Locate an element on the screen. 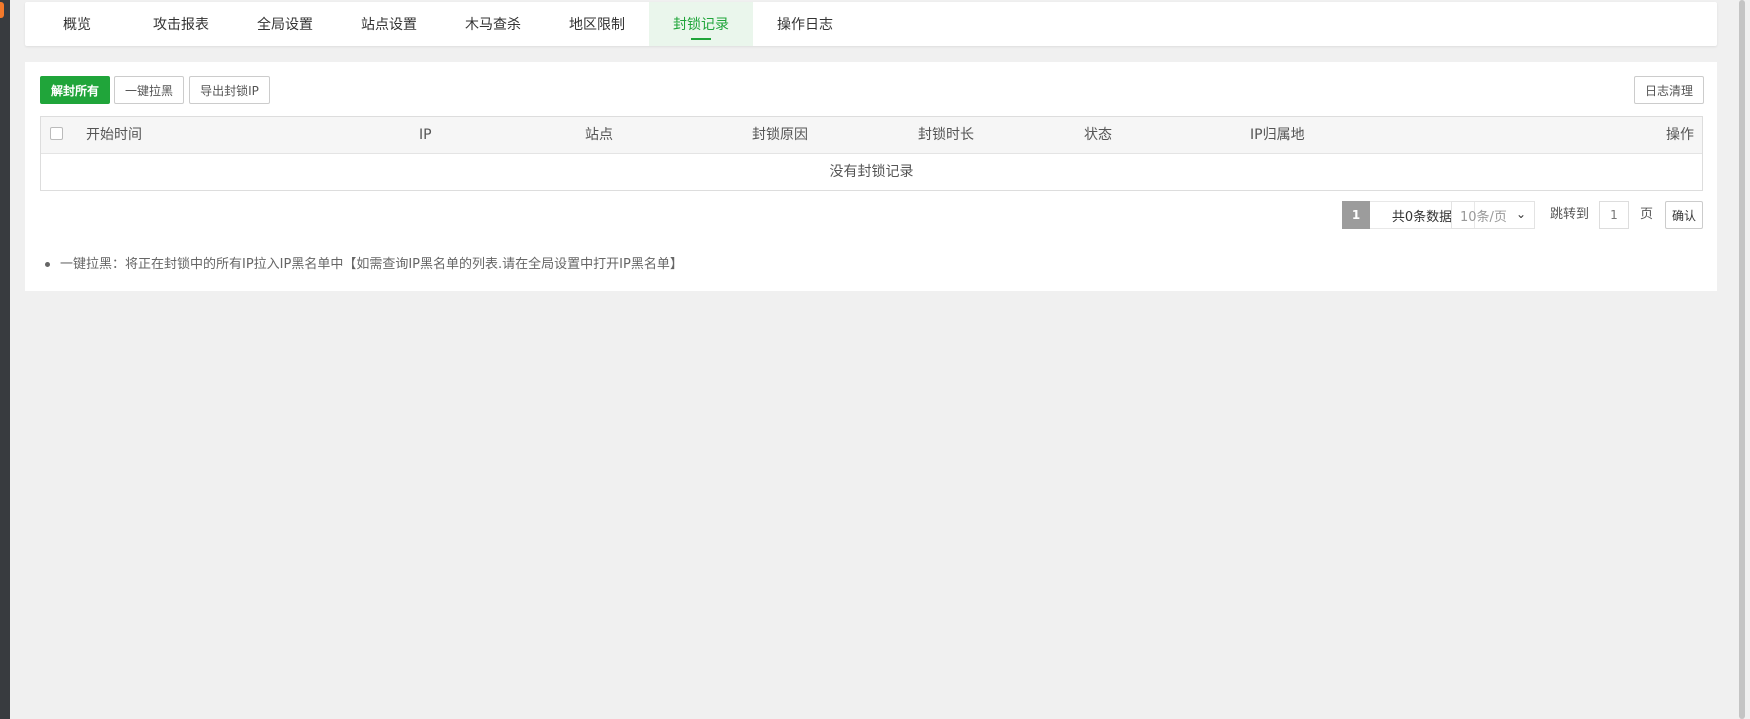 The width and height of the screenshot is (1750, 719). block-records-table: 开始时间 IP 站点 封锁原因 封锁时长 状态 IP归属地 操作 没有封锁记录 is located at coordinates (871, 153).